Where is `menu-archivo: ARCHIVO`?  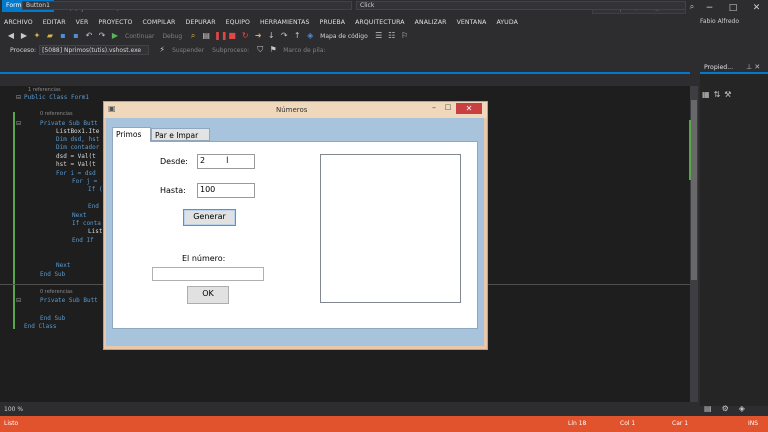
menu-archivo: ARCHIVO is located at coordinates (18, 22).